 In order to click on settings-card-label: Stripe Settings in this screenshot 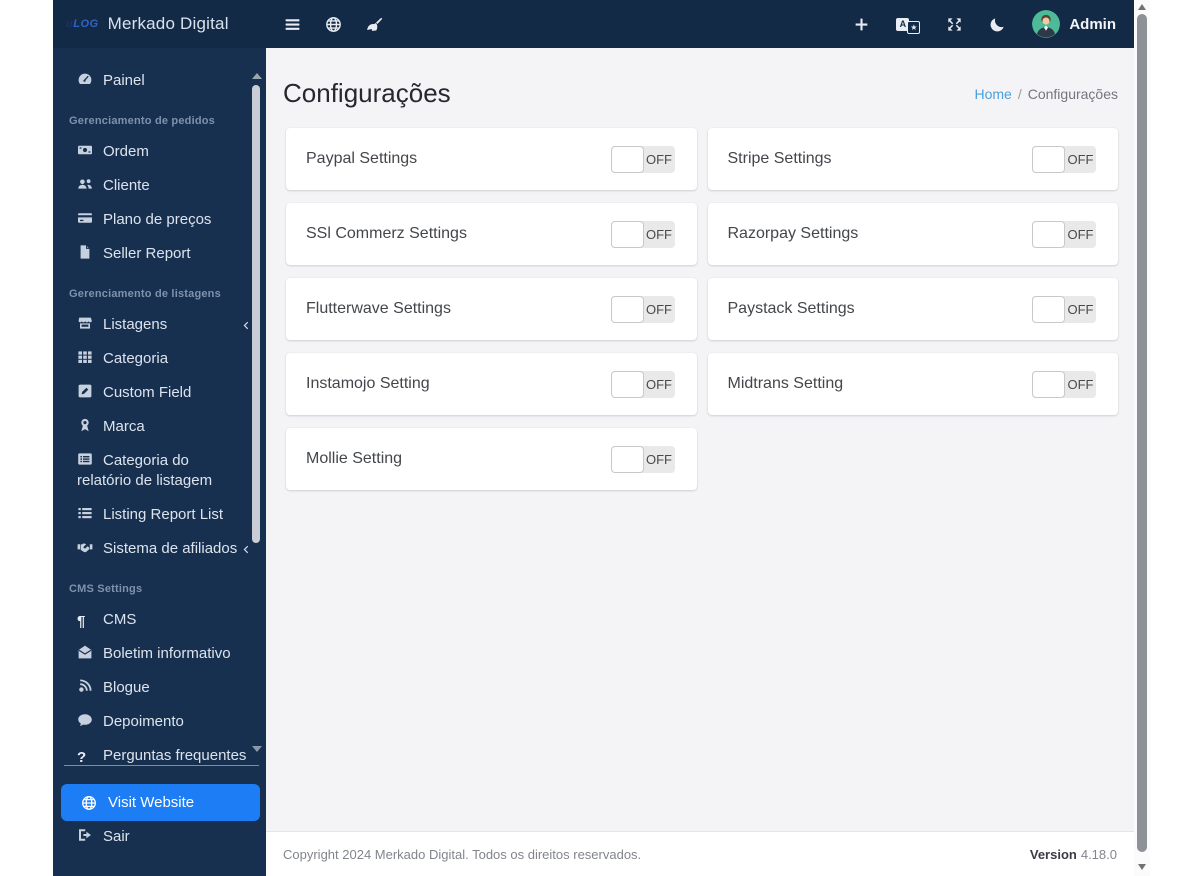, I will do `click(779, 158)`.